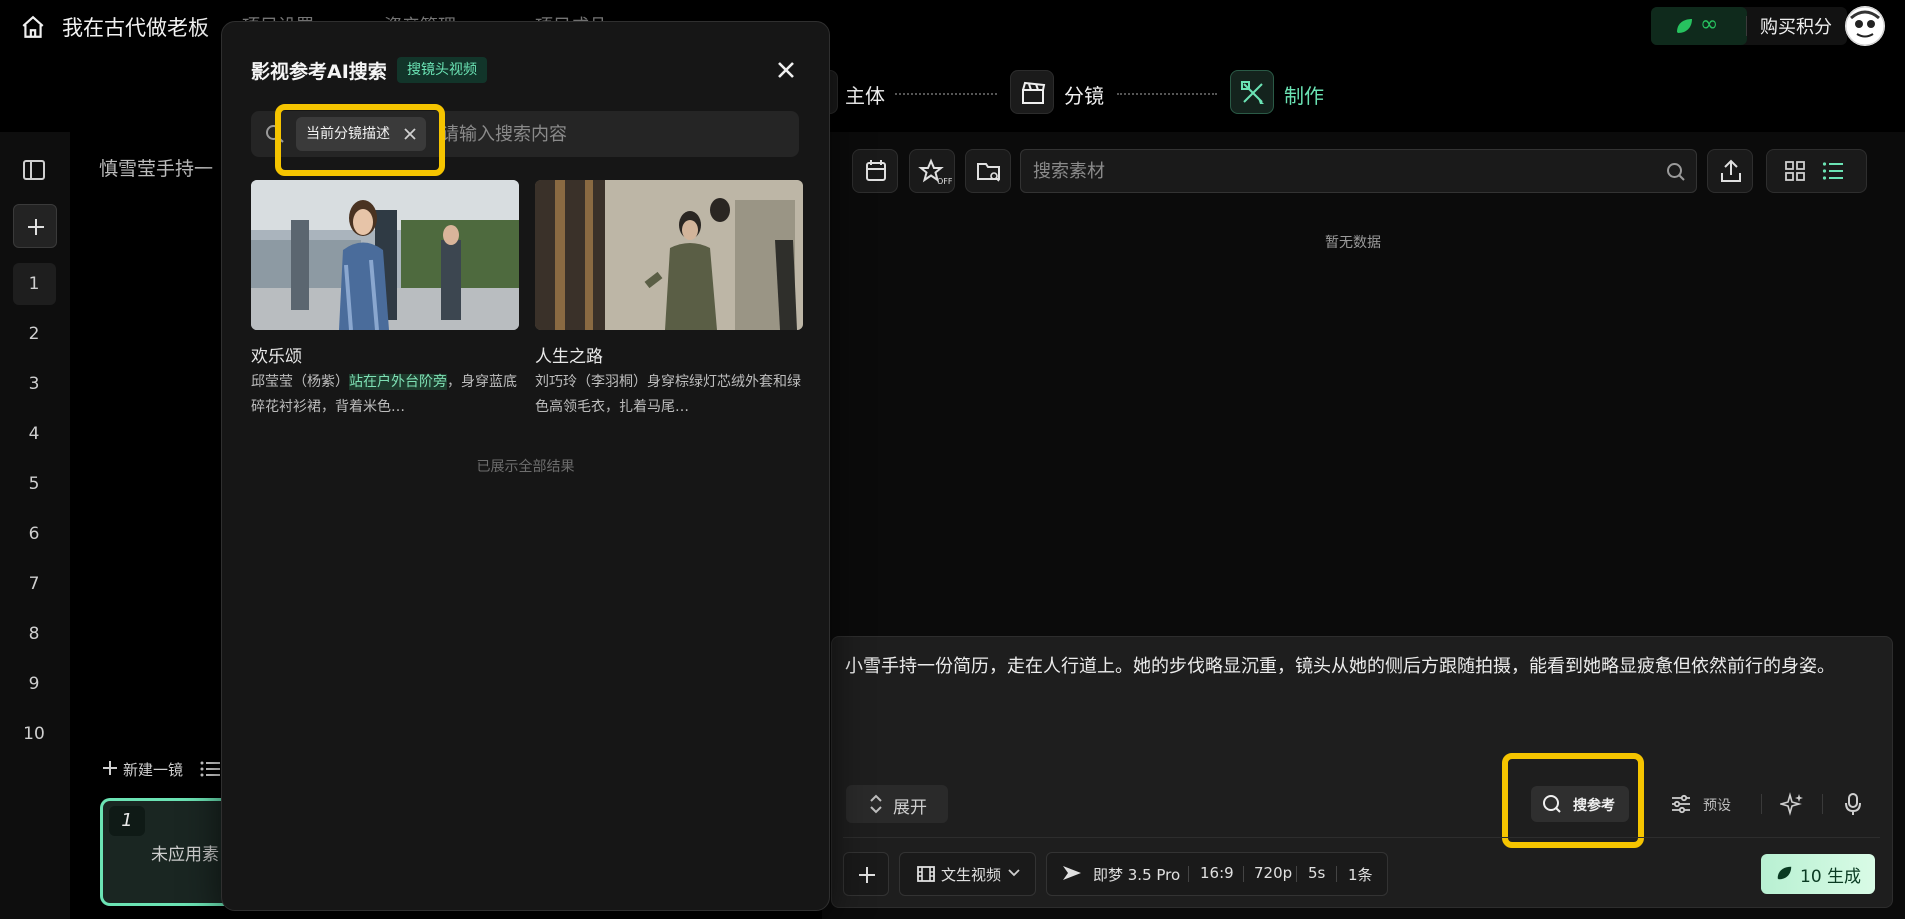  Describe the element at coordinates (1136, 874) in the screenshot. I see `model-label: 即梦 3.5 Pro` at that location.